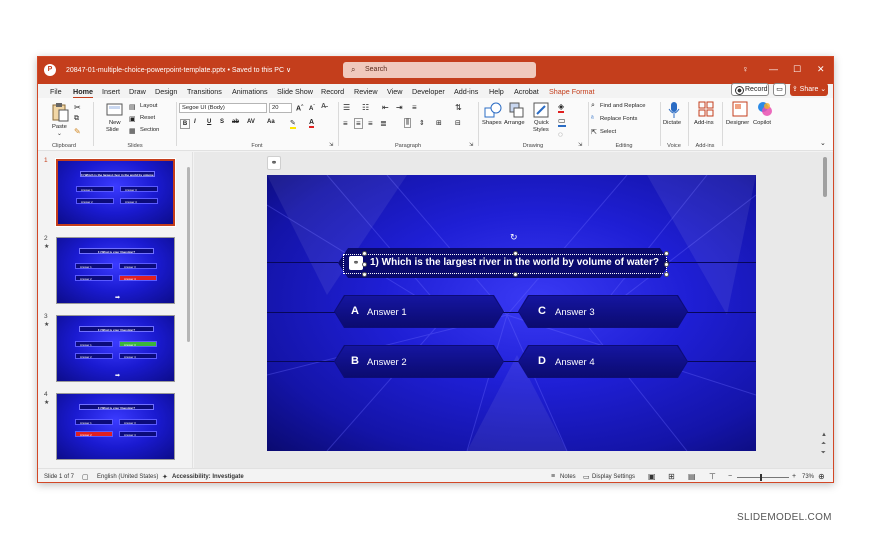 This screenshot has width=870, height=539. What do you see at coordinates (331, 145) in the screenshot?
I see `font-dialog-launcher-icon: ⇲` at bounding box center [331, 145].